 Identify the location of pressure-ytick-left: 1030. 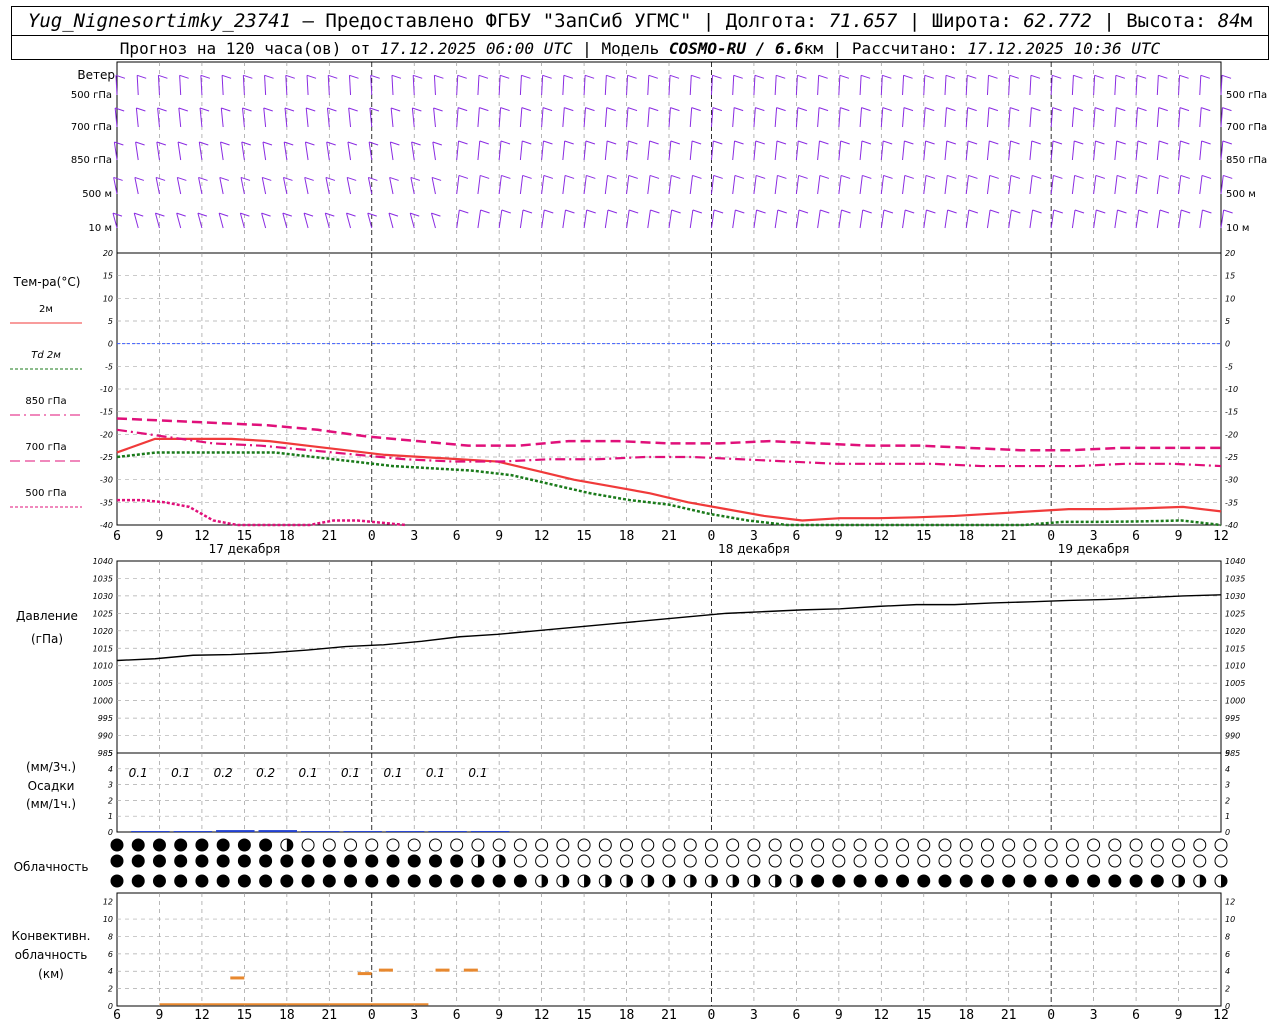
(103, 596).